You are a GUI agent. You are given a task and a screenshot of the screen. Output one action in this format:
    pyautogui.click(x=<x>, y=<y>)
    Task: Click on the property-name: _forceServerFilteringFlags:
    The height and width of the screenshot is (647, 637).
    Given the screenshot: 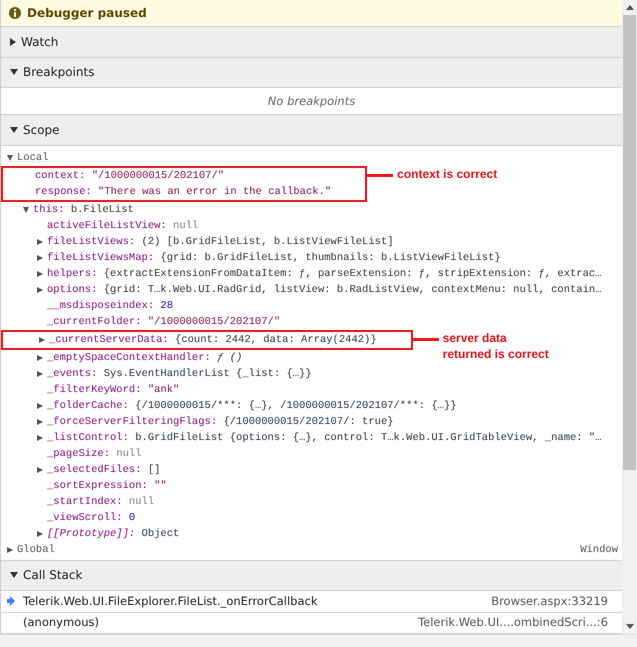 What is the action you would take?
    pyautogui.click(x=132, y=422)
    